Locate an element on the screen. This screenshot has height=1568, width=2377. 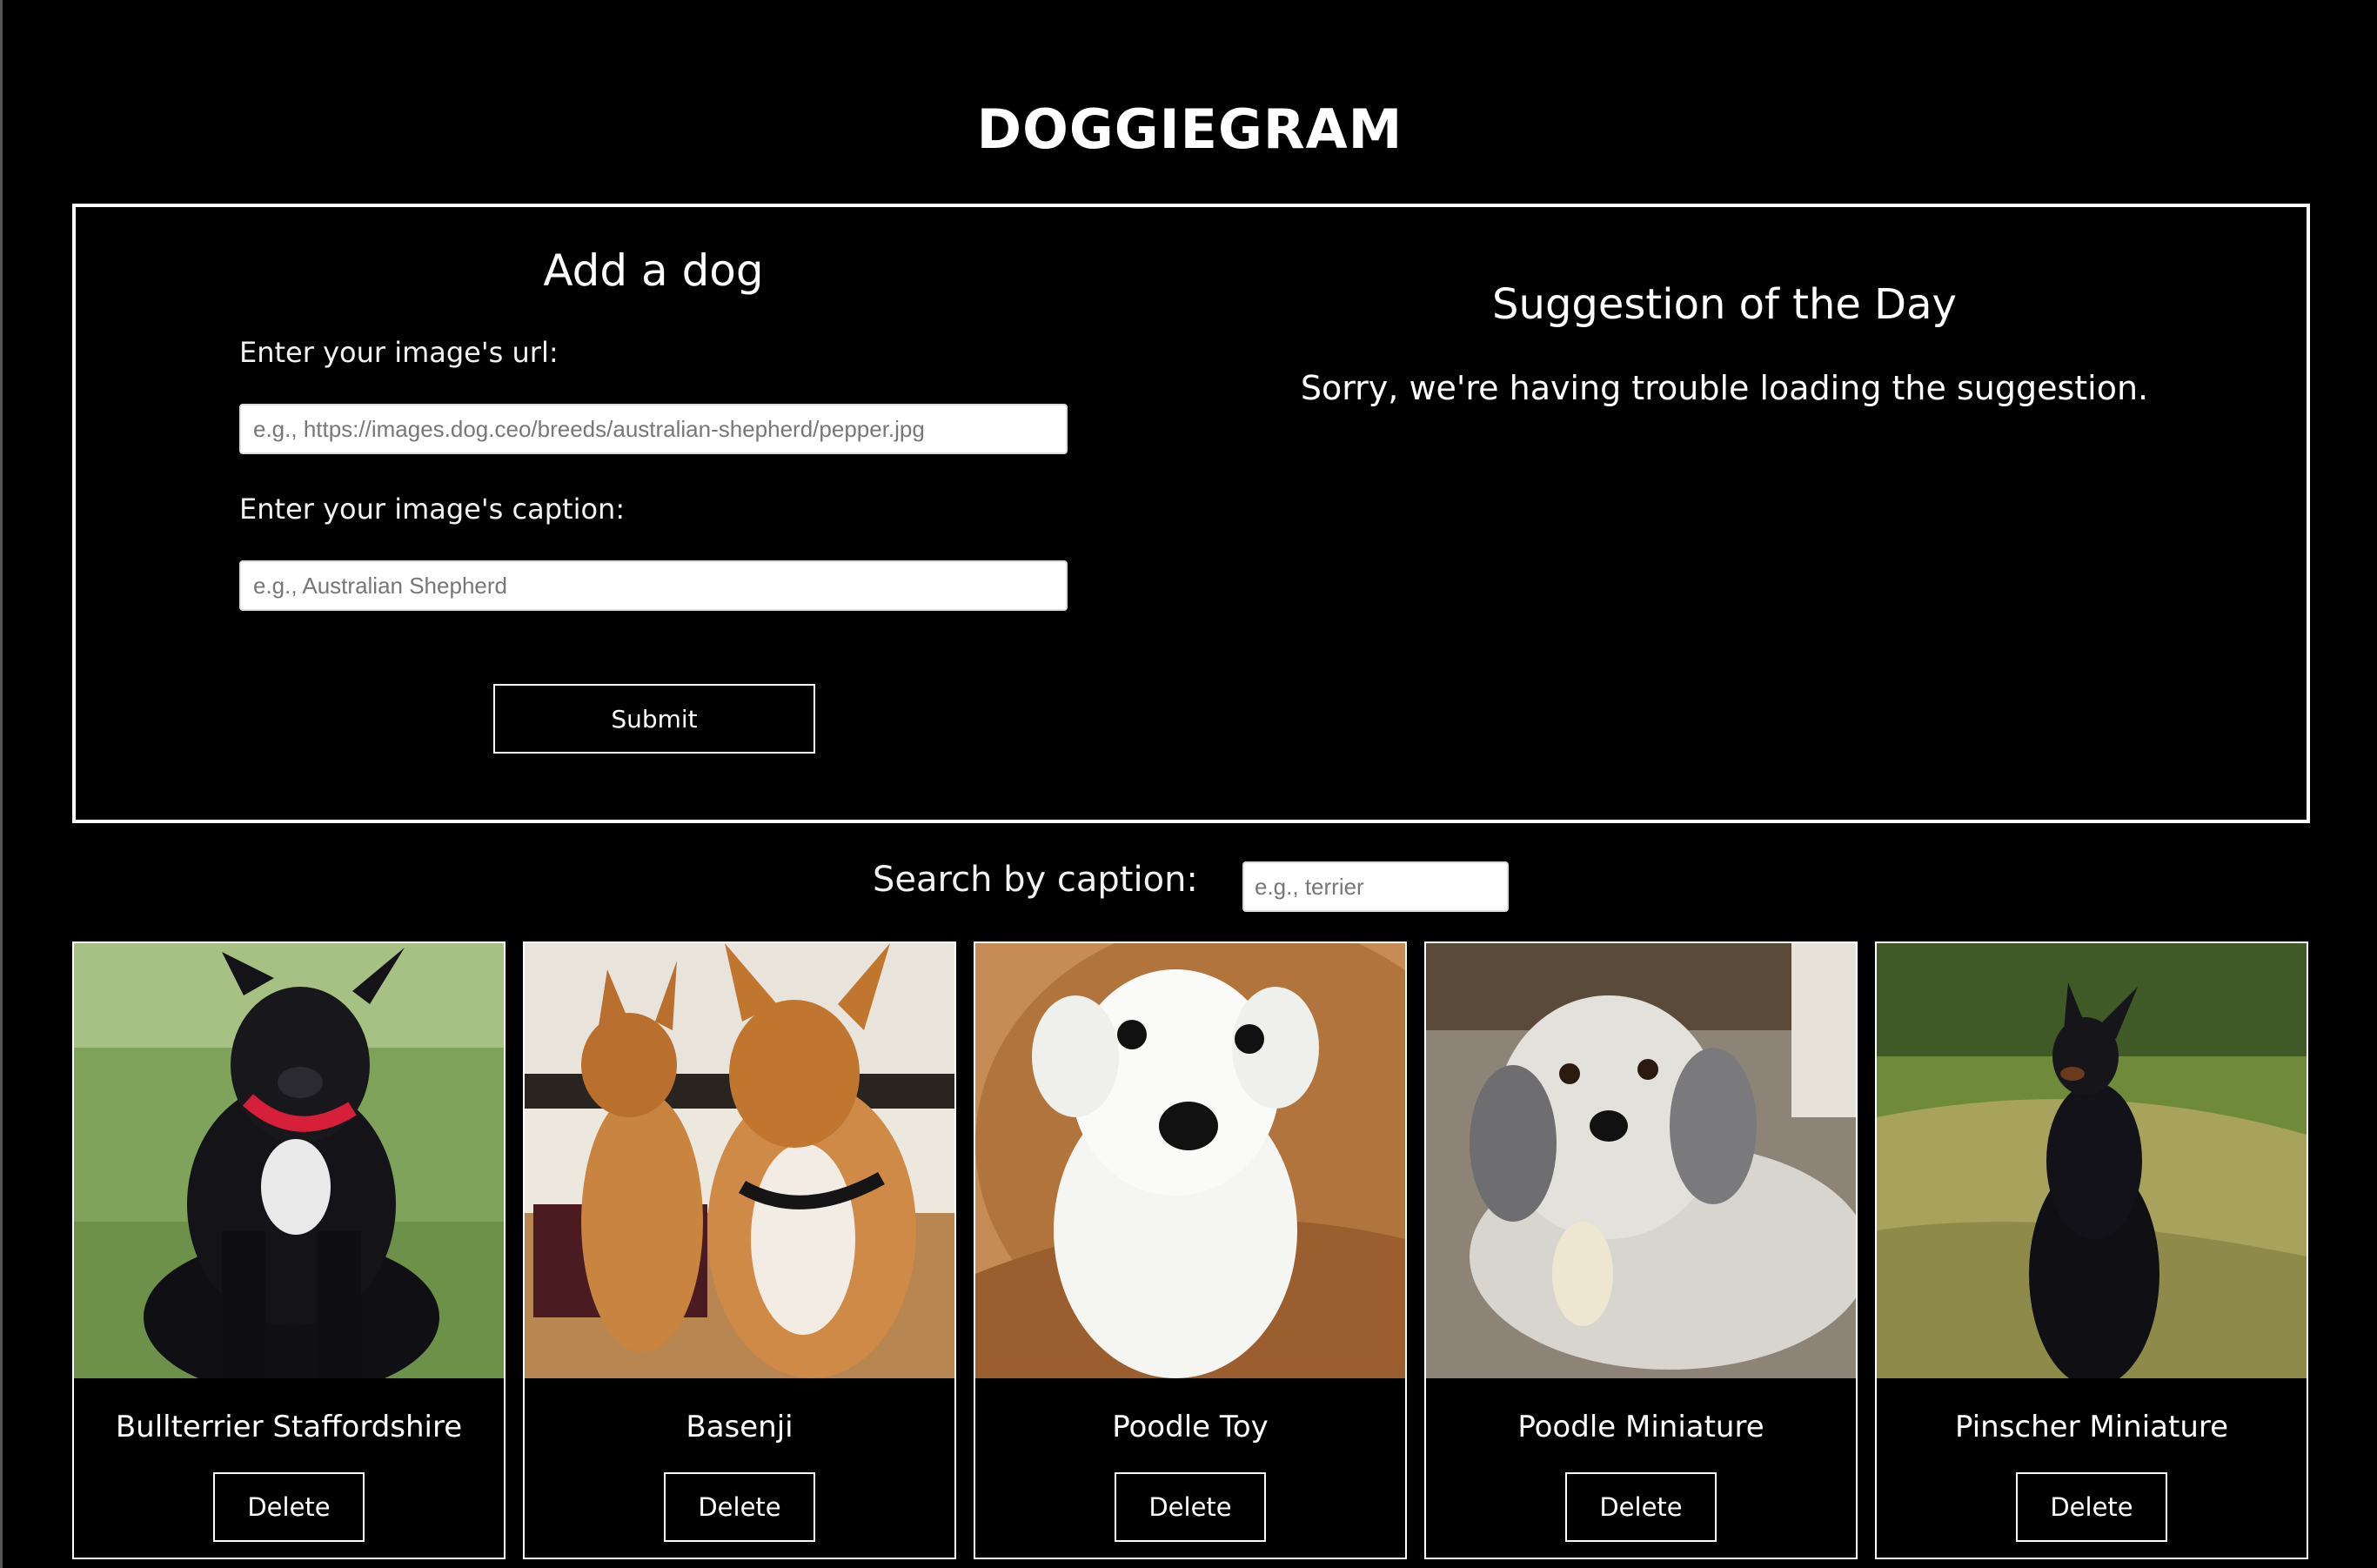
card-caption: Pinscher Miniature is located at coordinates (2091, 1427).